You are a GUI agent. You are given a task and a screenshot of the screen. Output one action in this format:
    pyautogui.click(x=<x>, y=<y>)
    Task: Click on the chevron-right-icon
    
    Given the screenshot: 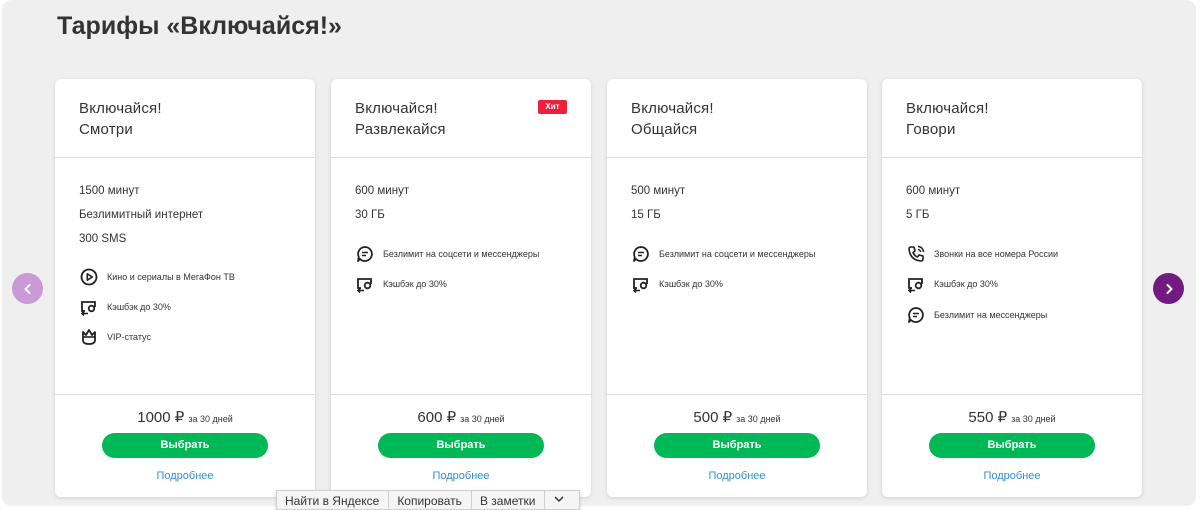 What is the action you would take?
    pyautogui.click(x=1169, y=288)
    